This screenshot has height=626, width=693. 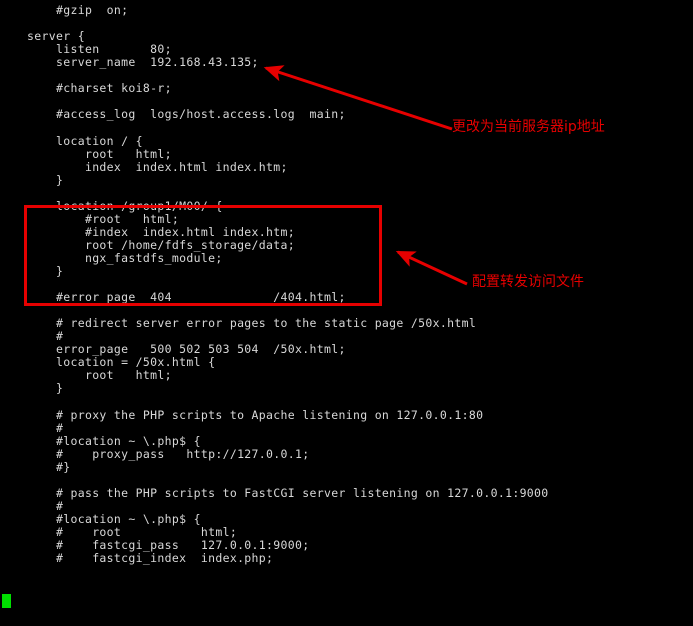 I want to click on code-line: # root html;, so click(x=132, y=532).